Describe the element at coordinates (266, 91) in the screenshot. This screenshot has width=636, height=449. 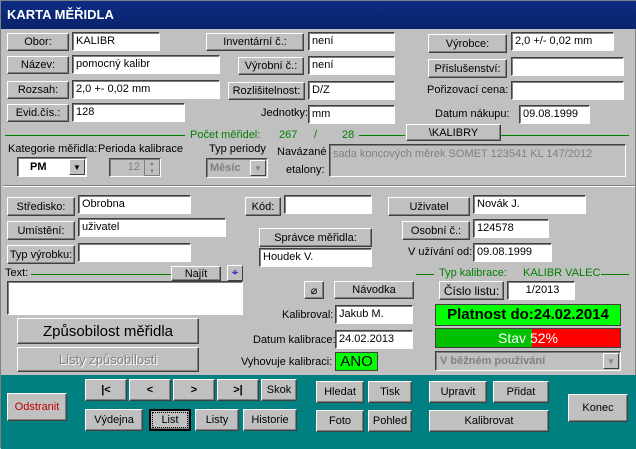
I see `rozlisitelnost-button: Rozlišitelnost:` at that location.